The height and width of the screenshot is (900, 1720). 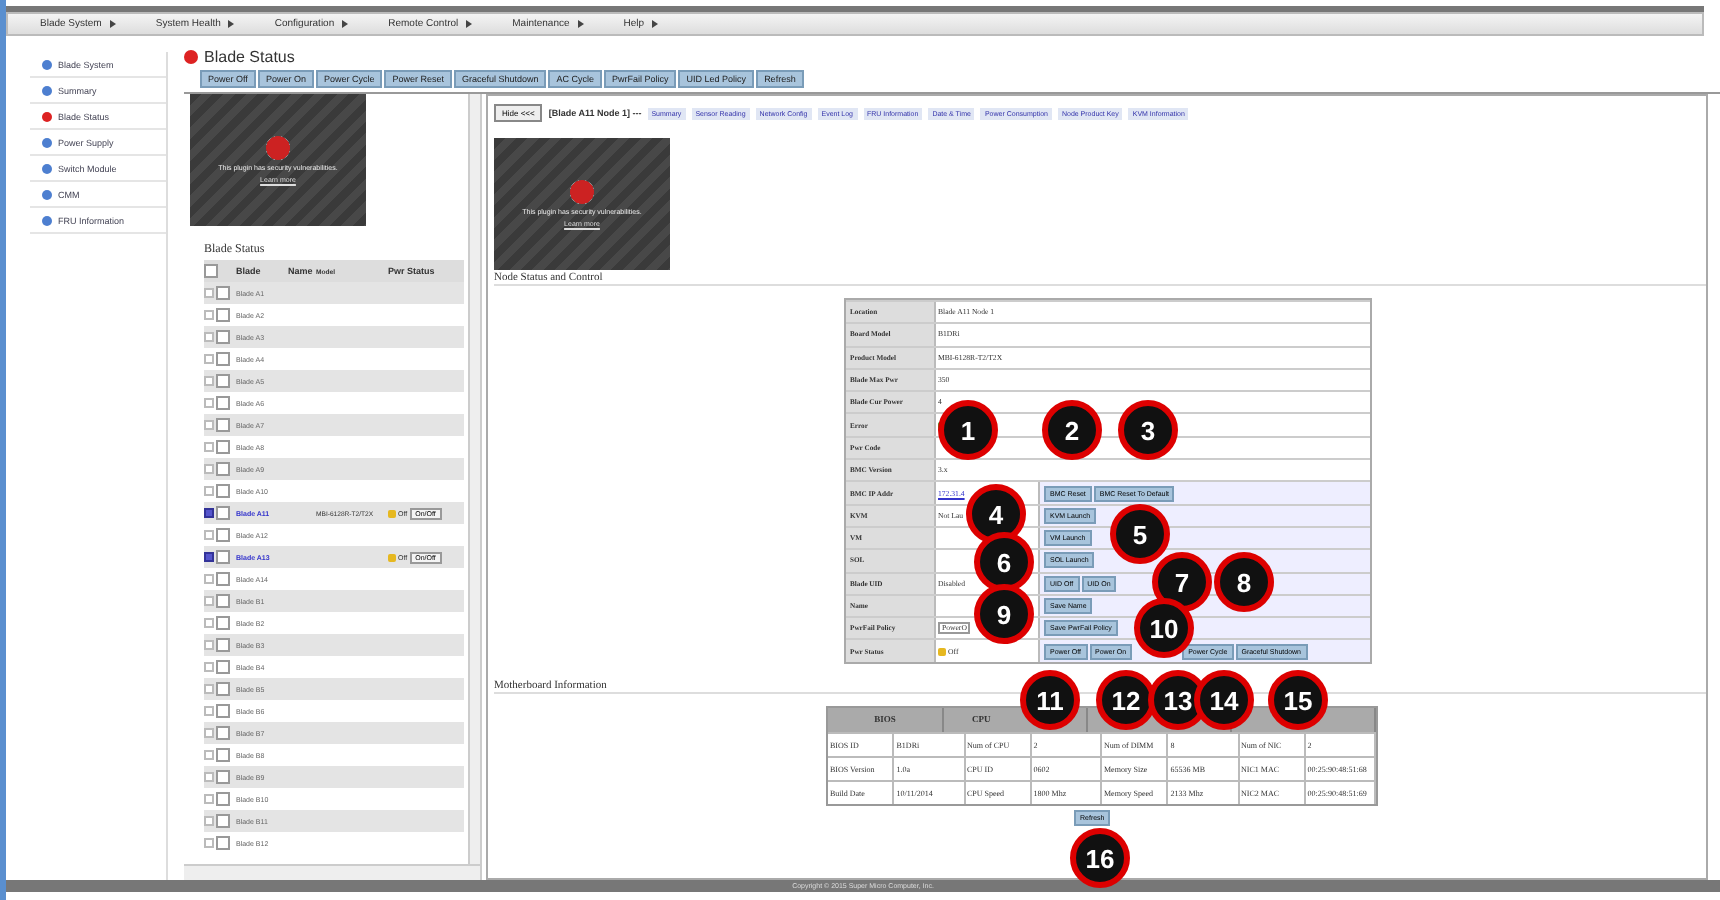 What do you see at coordinates (1148, 430) in the screenshot?
I see `callout-badge: 3` at bounding box center [1148, 430].